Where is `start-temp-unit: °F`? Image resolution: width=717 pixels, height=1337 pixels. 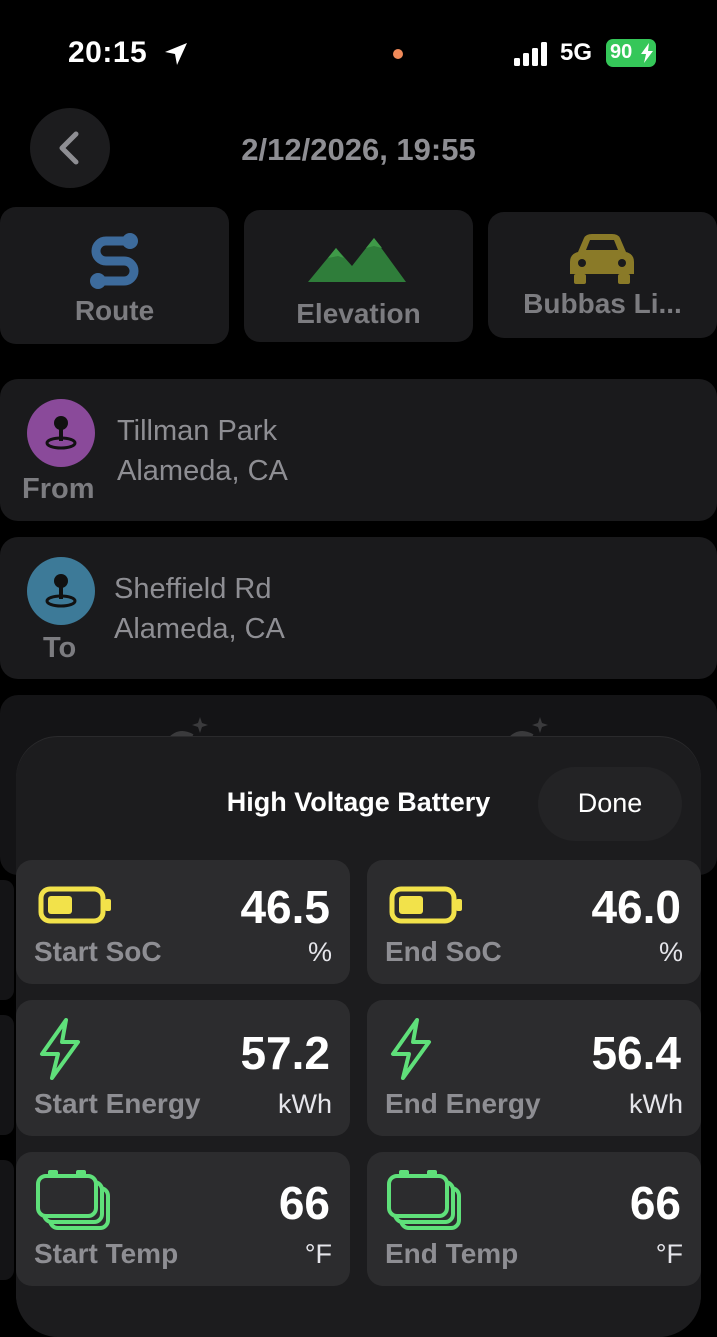 start-temp-unit: °F is located at coordinates (318, 1254).